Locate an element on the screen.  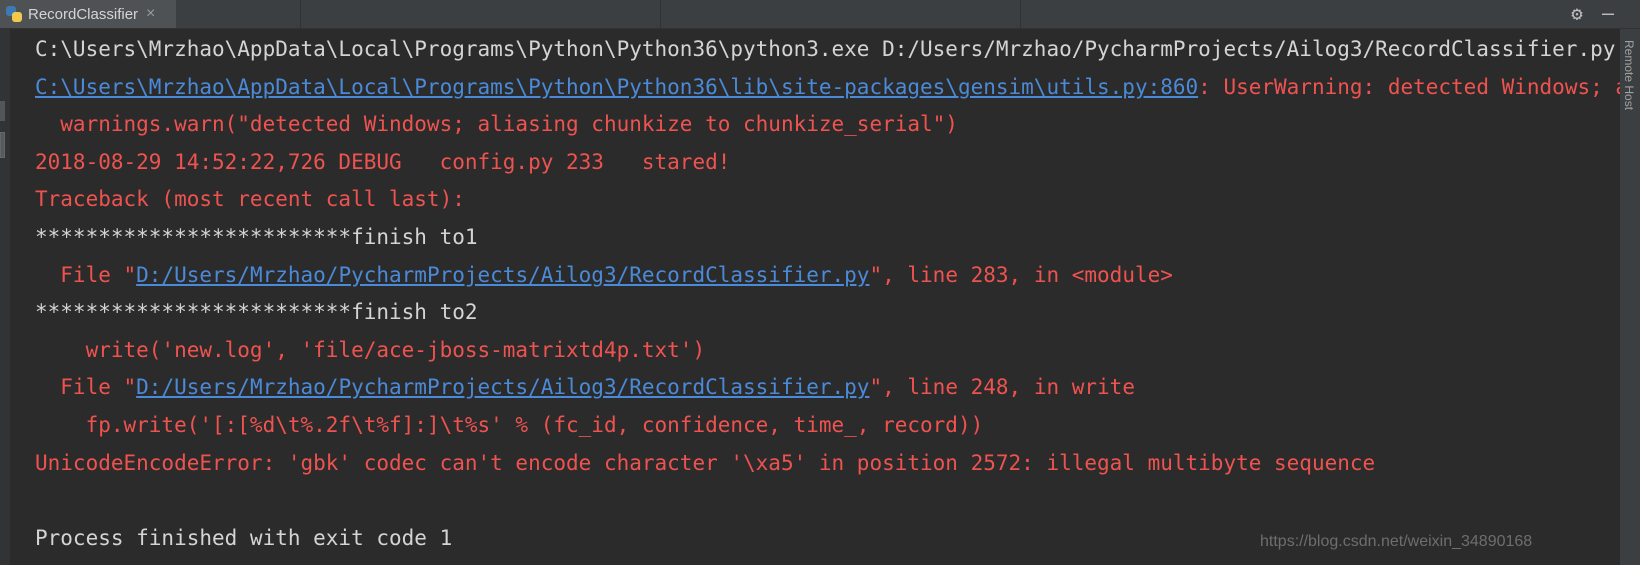
left-gutter is located at coordinates (5, 297).